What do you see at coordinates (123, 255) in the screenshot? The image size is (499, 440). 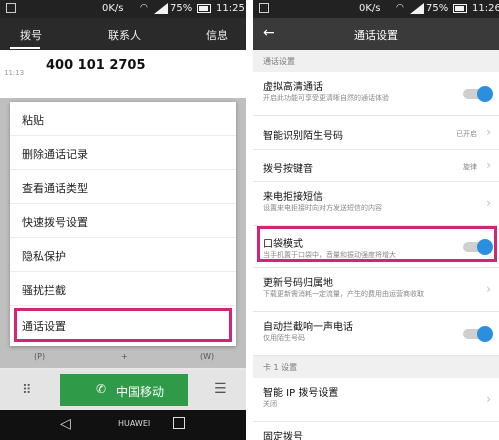 I see `menu-item-privacy: 隐私保护` at bounding box center [123, 255].